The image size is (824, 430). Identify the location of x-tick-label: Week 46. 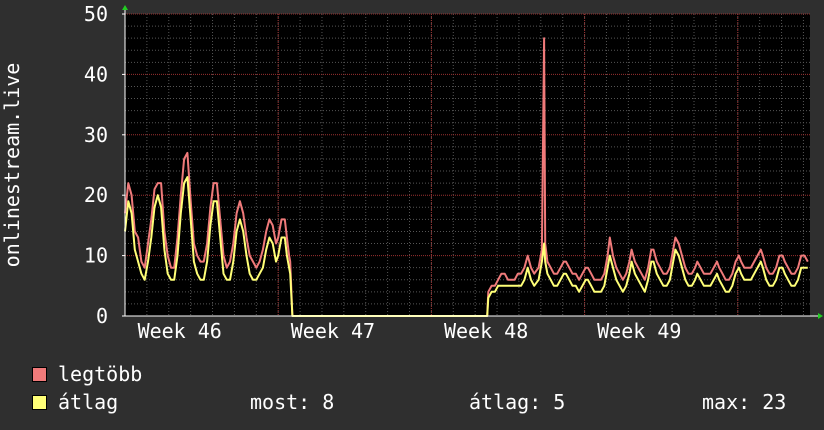
(180, 331).